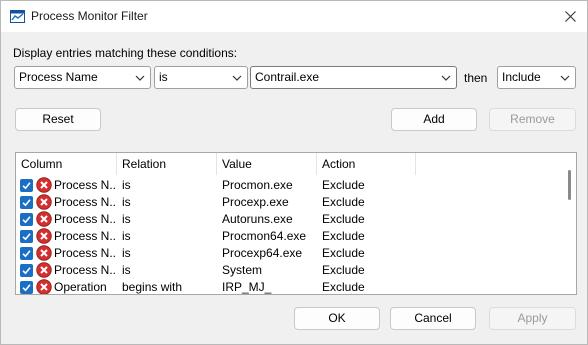  What do you see at coordinates (257, 185) in the screenshot?
I see `row-value: Procmon.exe` at bounding box center [257, 185].